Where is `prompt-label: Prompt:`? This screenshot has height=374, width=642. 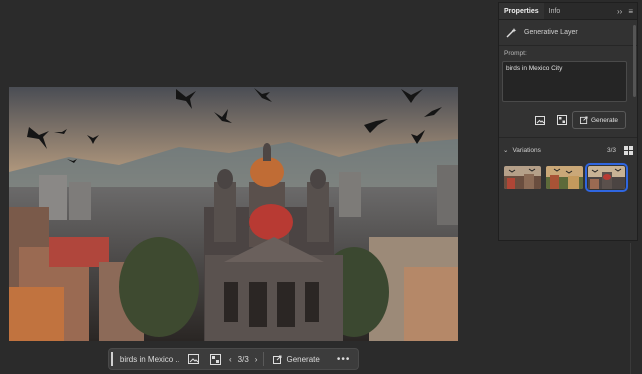 prompt-label: Prompt: is located at coordinates (515, 53).